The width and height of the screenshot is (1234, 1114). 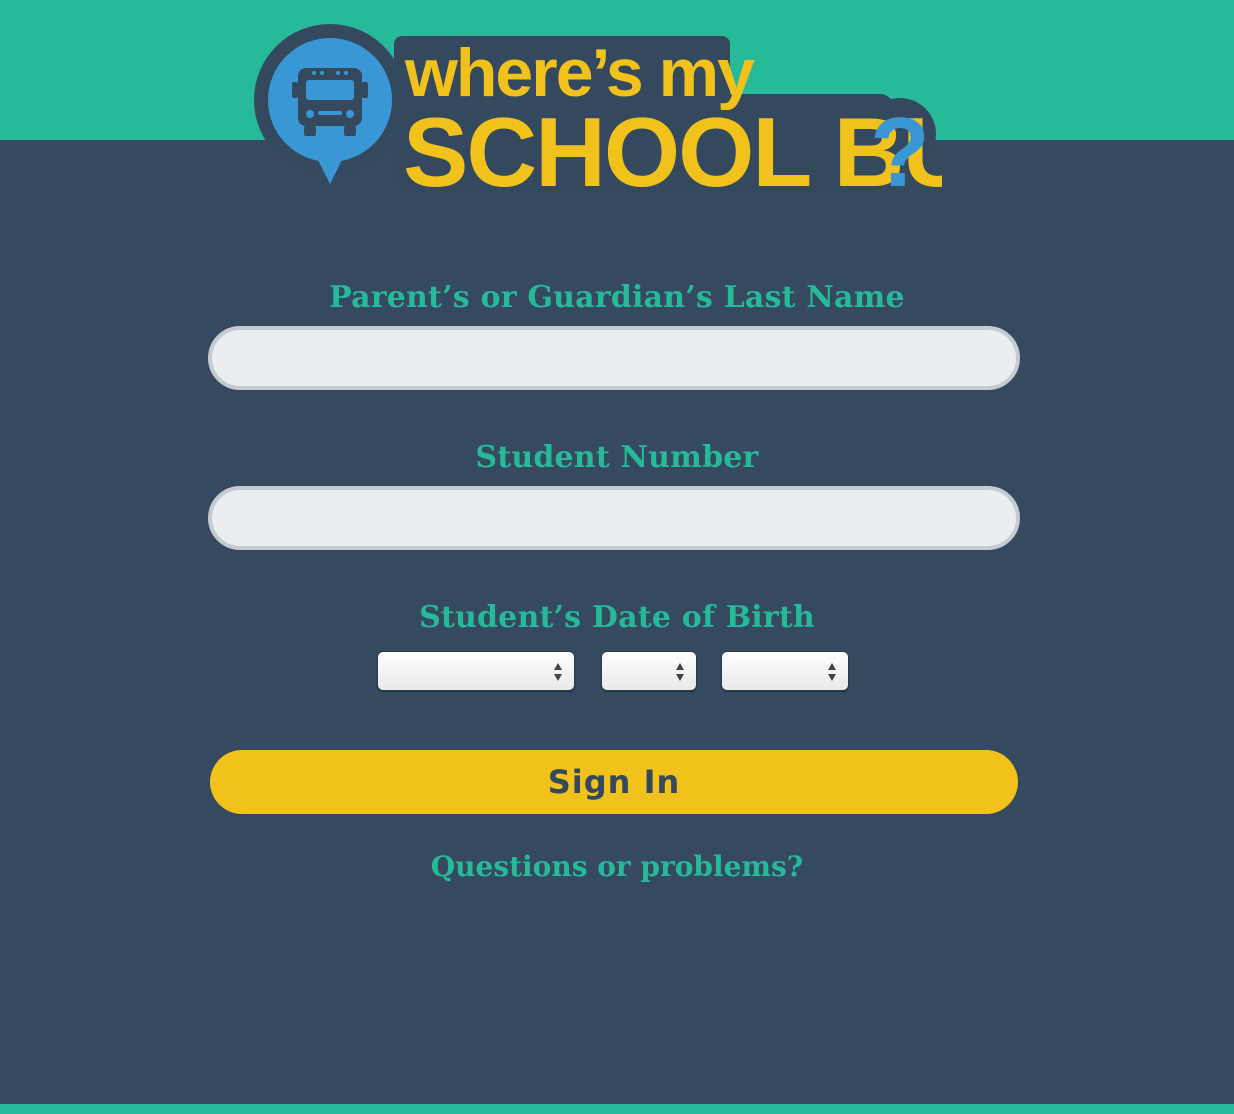 I want to click on logo-question-mark: ?, so click(x=900, y=145).